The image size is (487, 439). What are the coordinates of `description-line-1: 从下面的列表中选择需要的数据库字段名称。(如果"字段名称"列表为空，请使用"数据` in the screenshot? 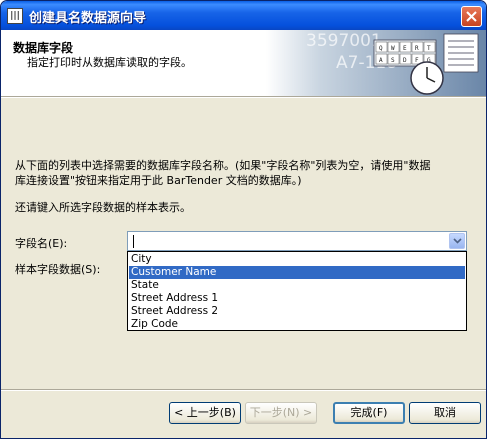 It's located at (223, 165).